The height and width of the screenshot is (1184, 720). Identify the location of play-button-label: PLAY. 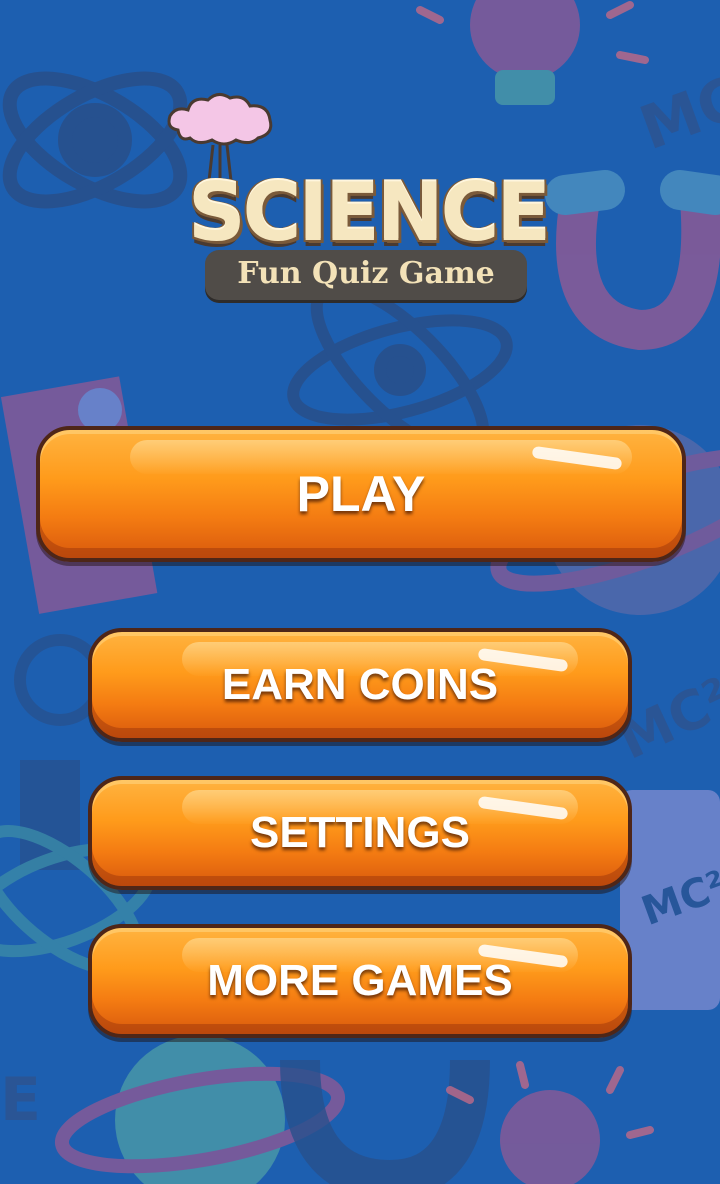
(361, 494).